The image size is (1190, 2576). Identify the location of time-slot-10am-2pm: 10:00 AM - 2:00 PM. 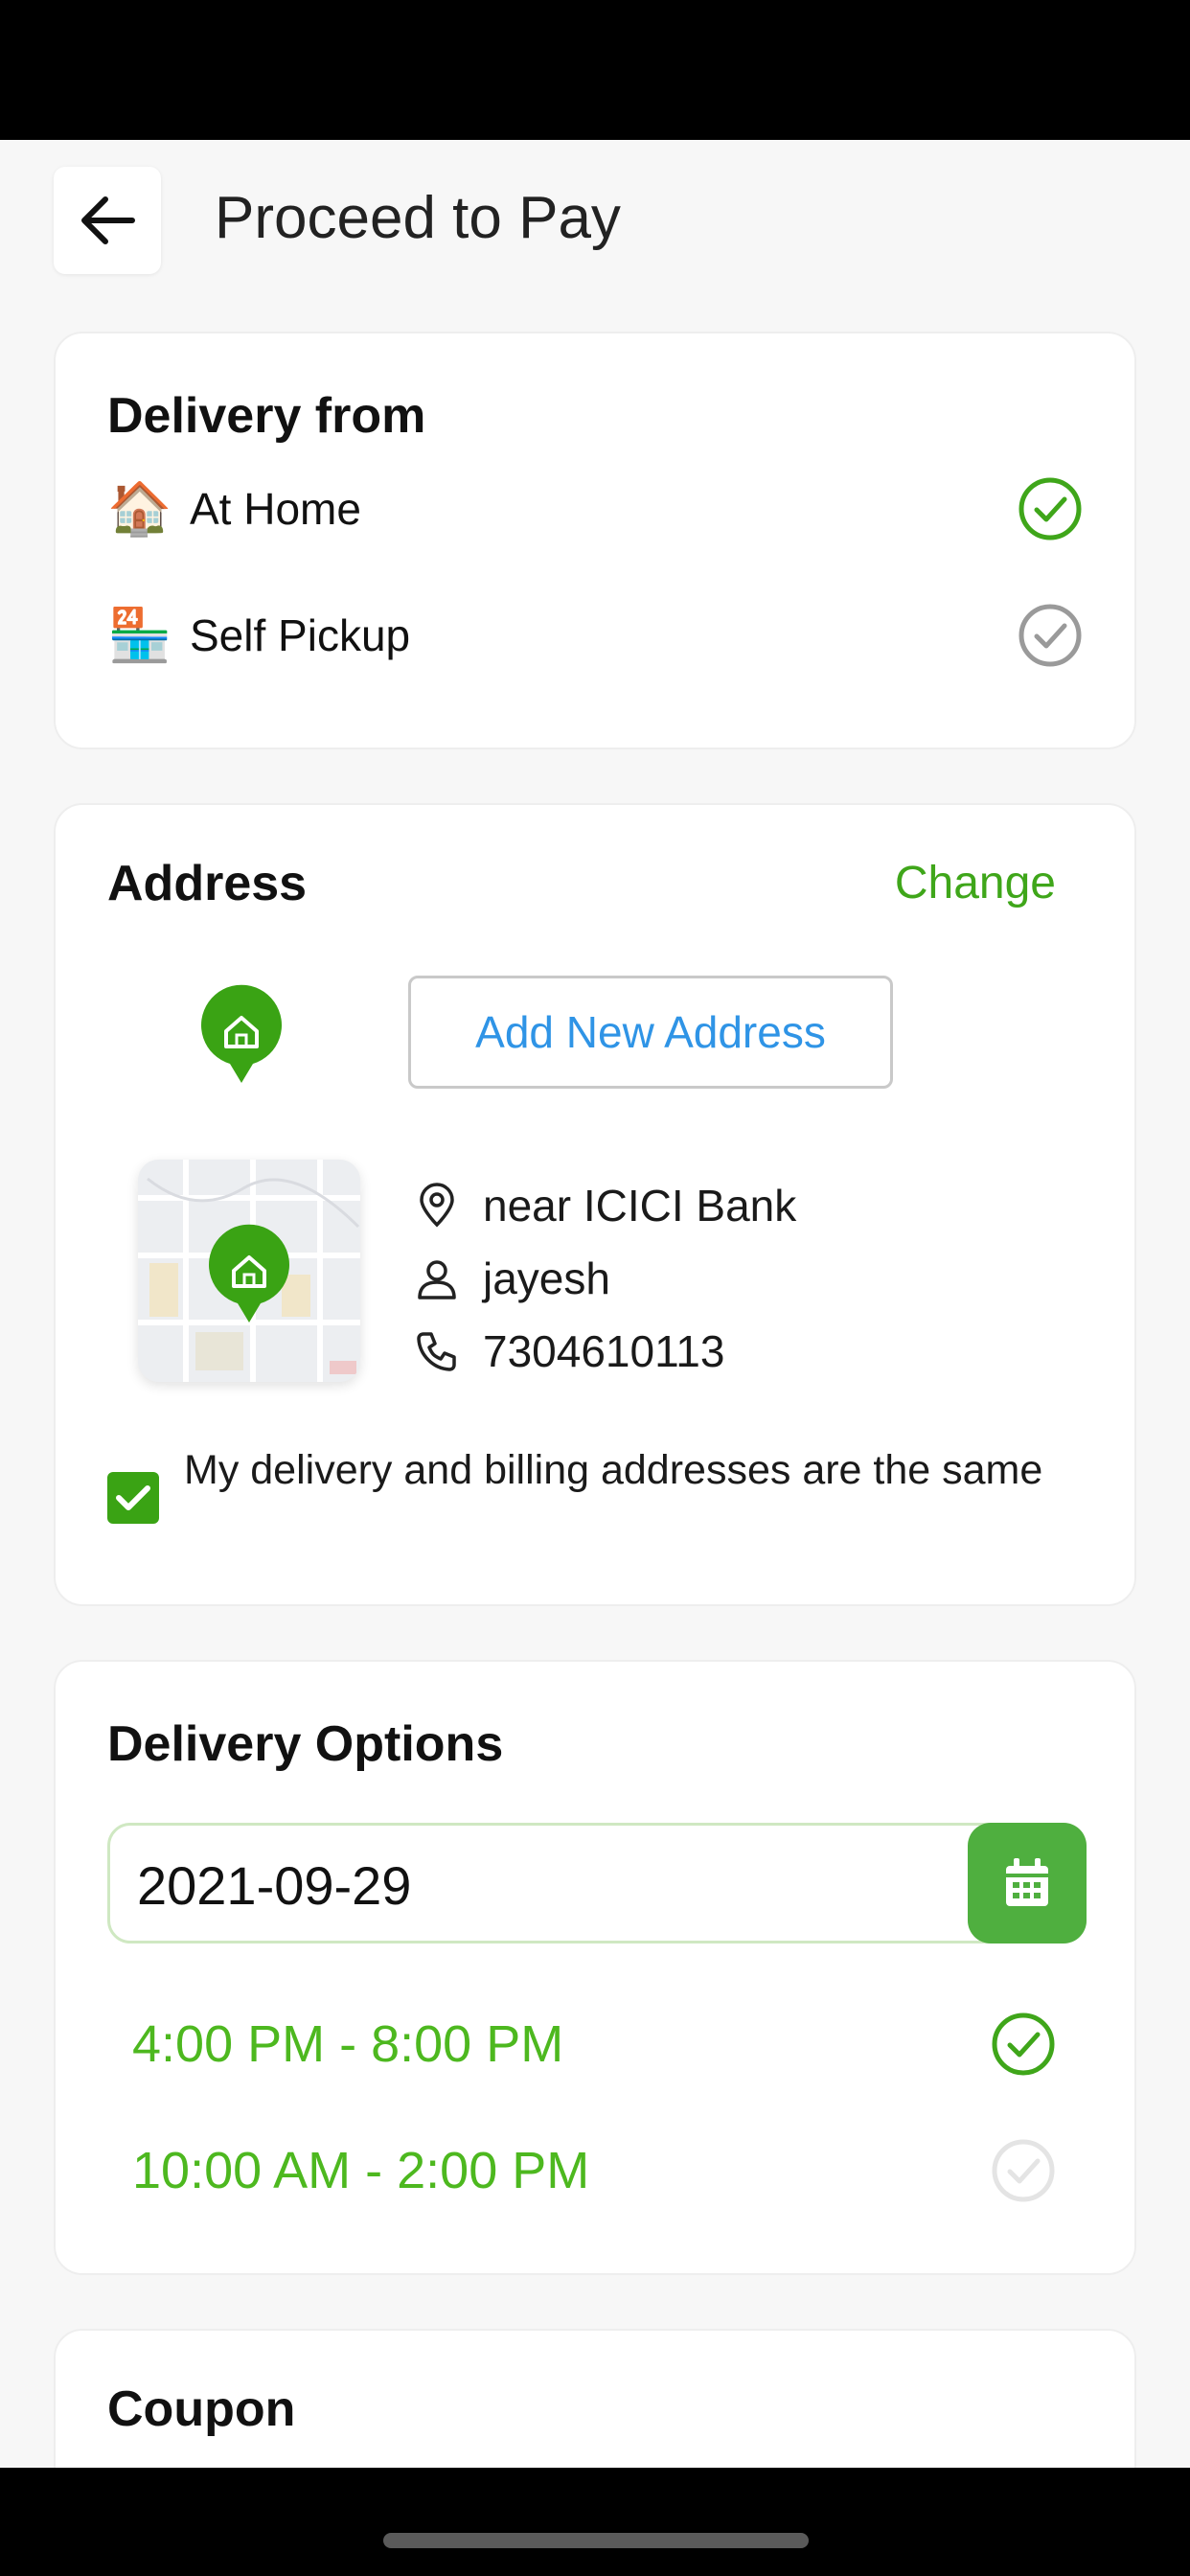
(594, 2171).